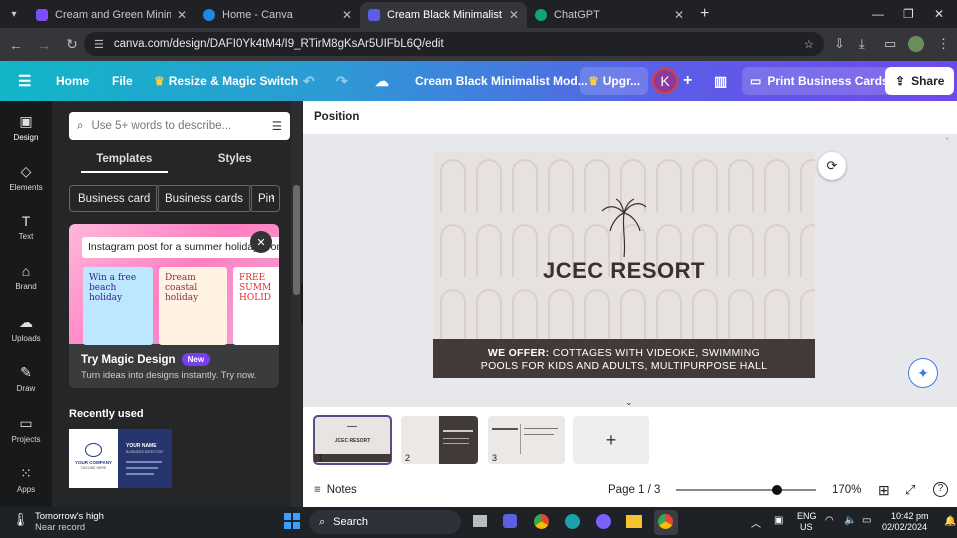 This screenshot has height=538, width=957. I want to click on file-manager-app-icon, so click(480, 521).